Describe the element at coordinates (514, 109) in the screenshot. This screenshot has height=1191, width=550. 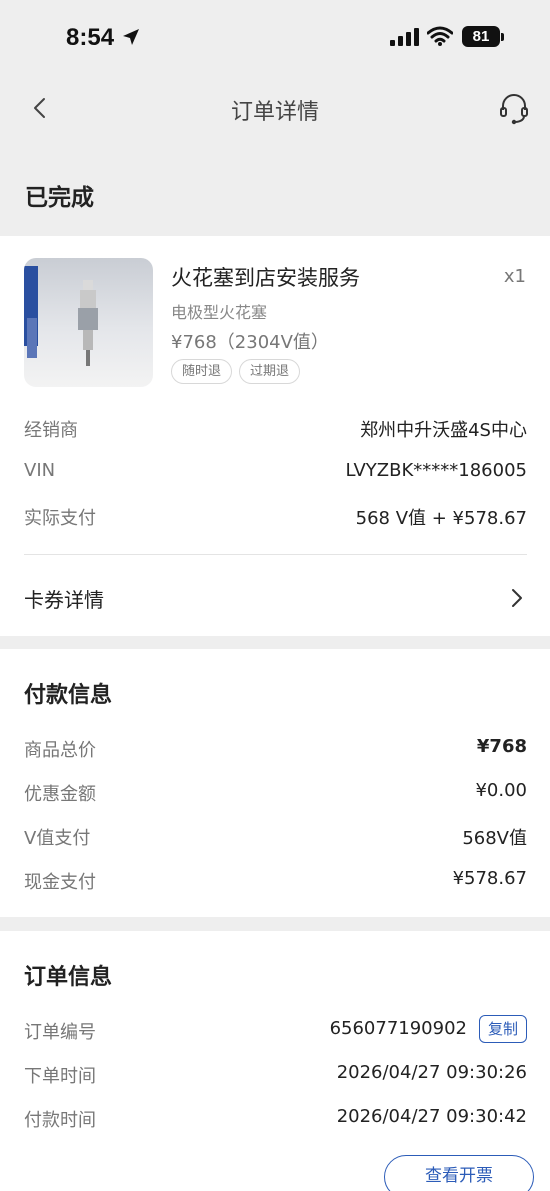
I see `customer-service-icon` at that location.